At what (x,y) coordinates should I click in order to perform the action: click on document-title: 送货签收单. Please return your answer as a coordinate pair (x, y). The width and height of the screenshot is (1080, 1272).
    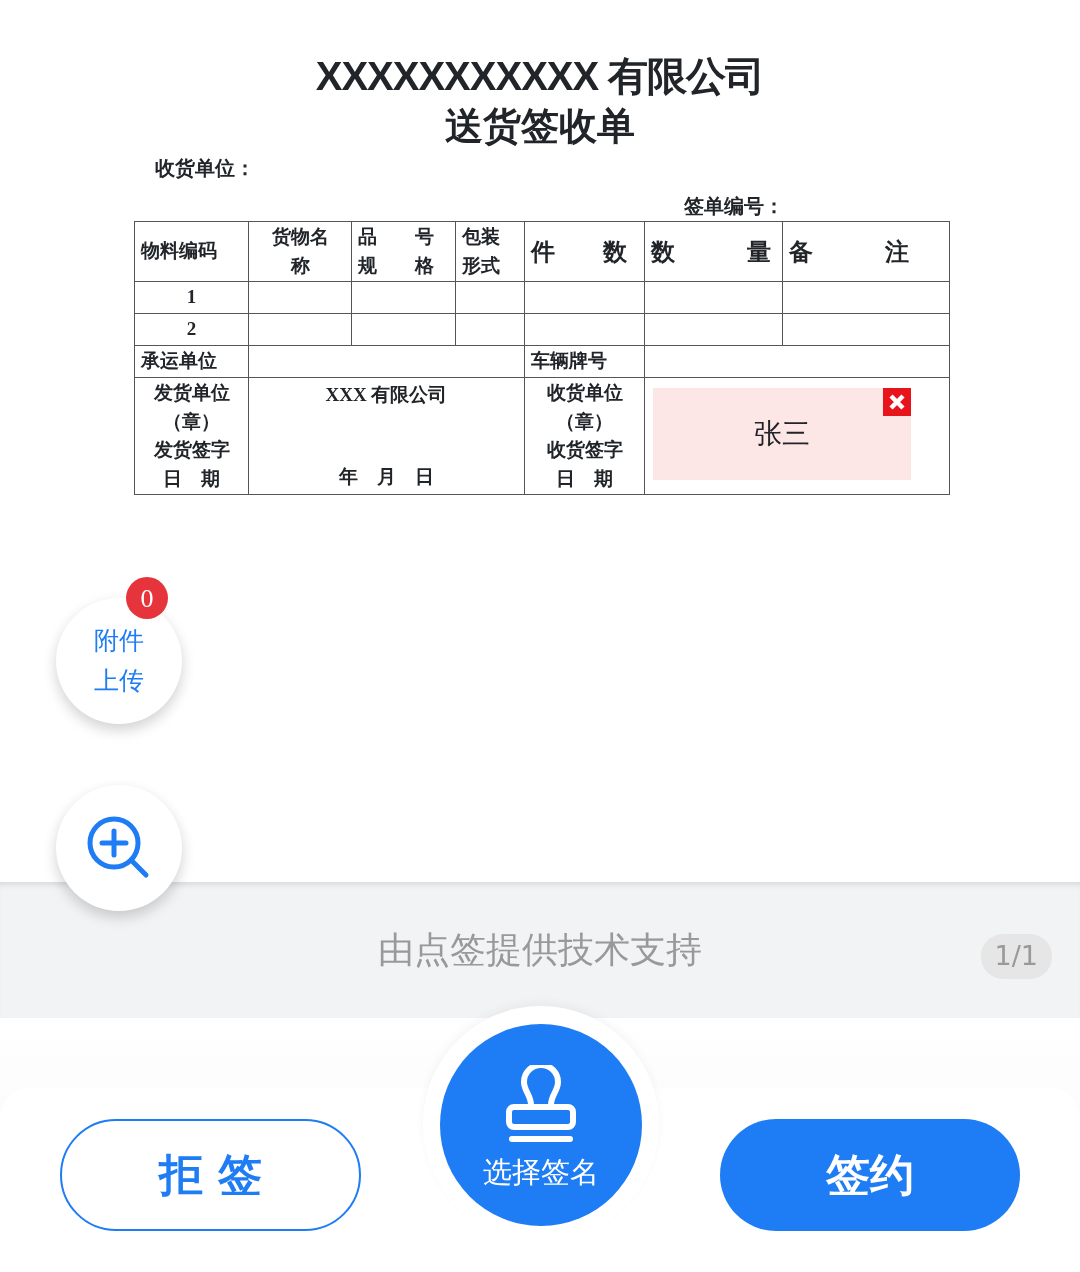
    Looking at the image, I should click on (540, 126).